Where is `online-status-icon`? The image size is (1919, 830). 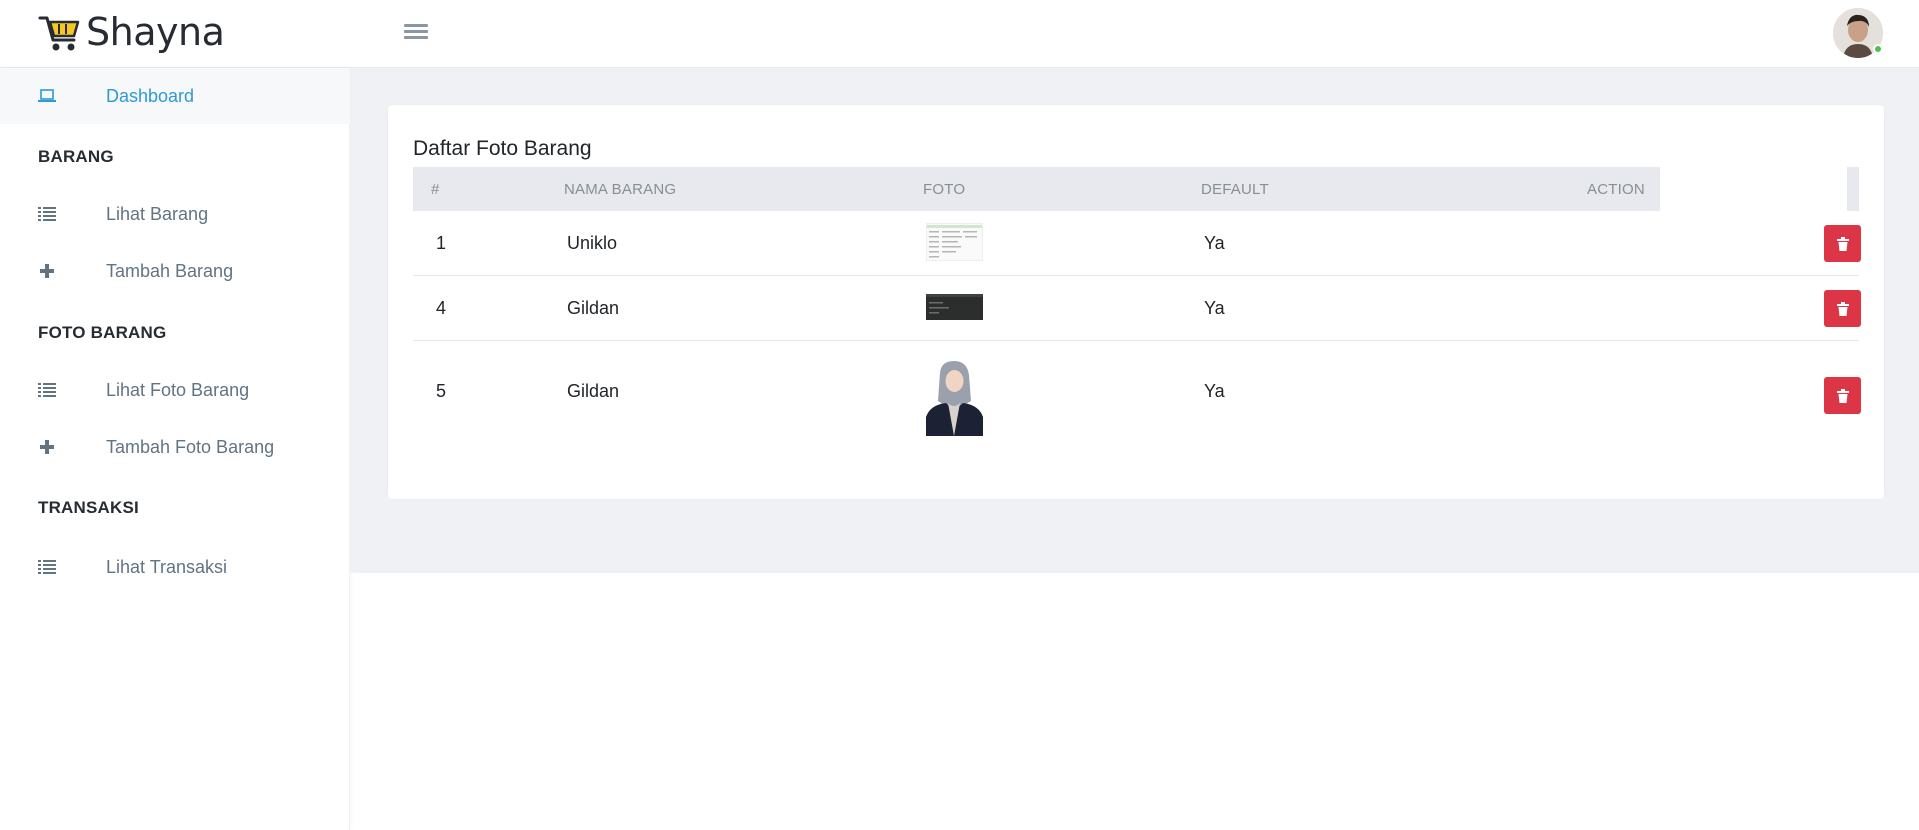 online-status-icon is located at coordinates (1878, 49).